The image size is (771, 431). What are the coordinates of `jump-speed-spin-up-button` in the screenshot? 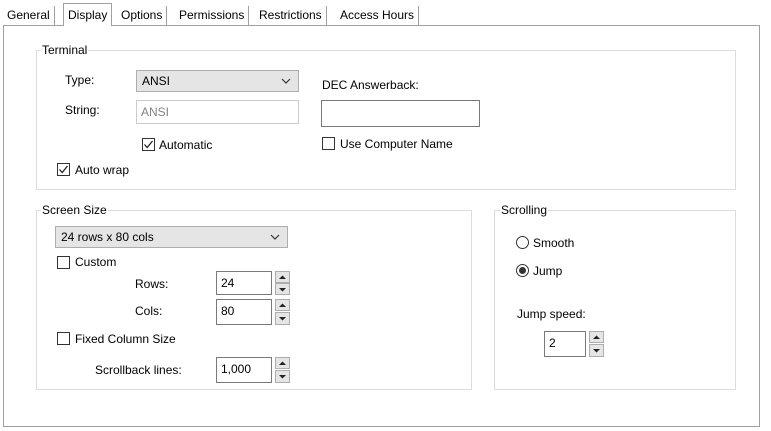 It's located at (596, 337).